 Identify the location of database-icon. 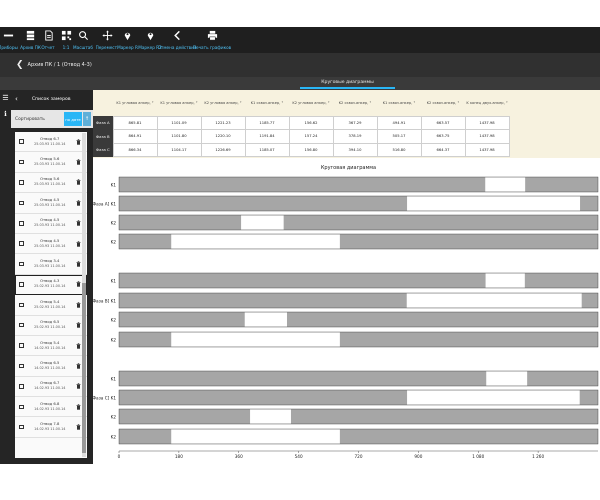
(30, 36).